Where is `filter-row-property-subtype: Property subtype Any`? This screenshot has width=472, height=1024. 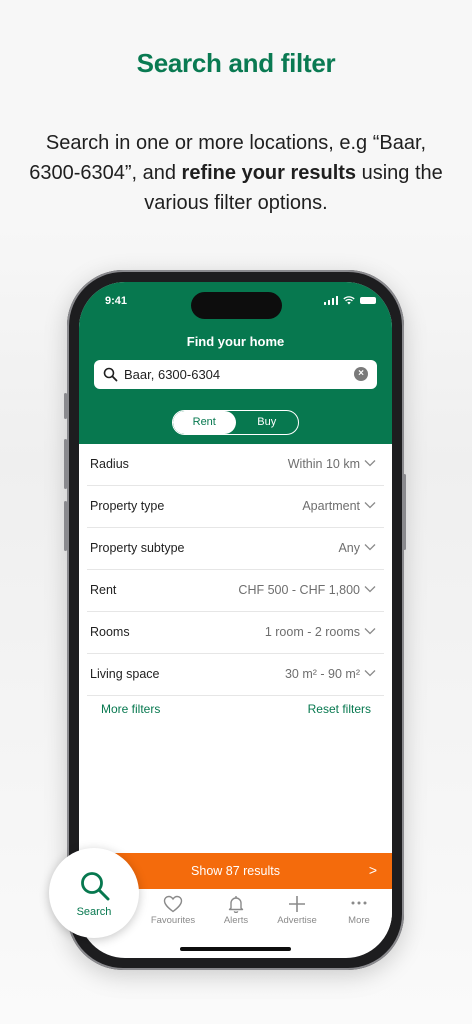
filter-row-property-subtype: Property subtype Any is located at coordinates (235, 549).